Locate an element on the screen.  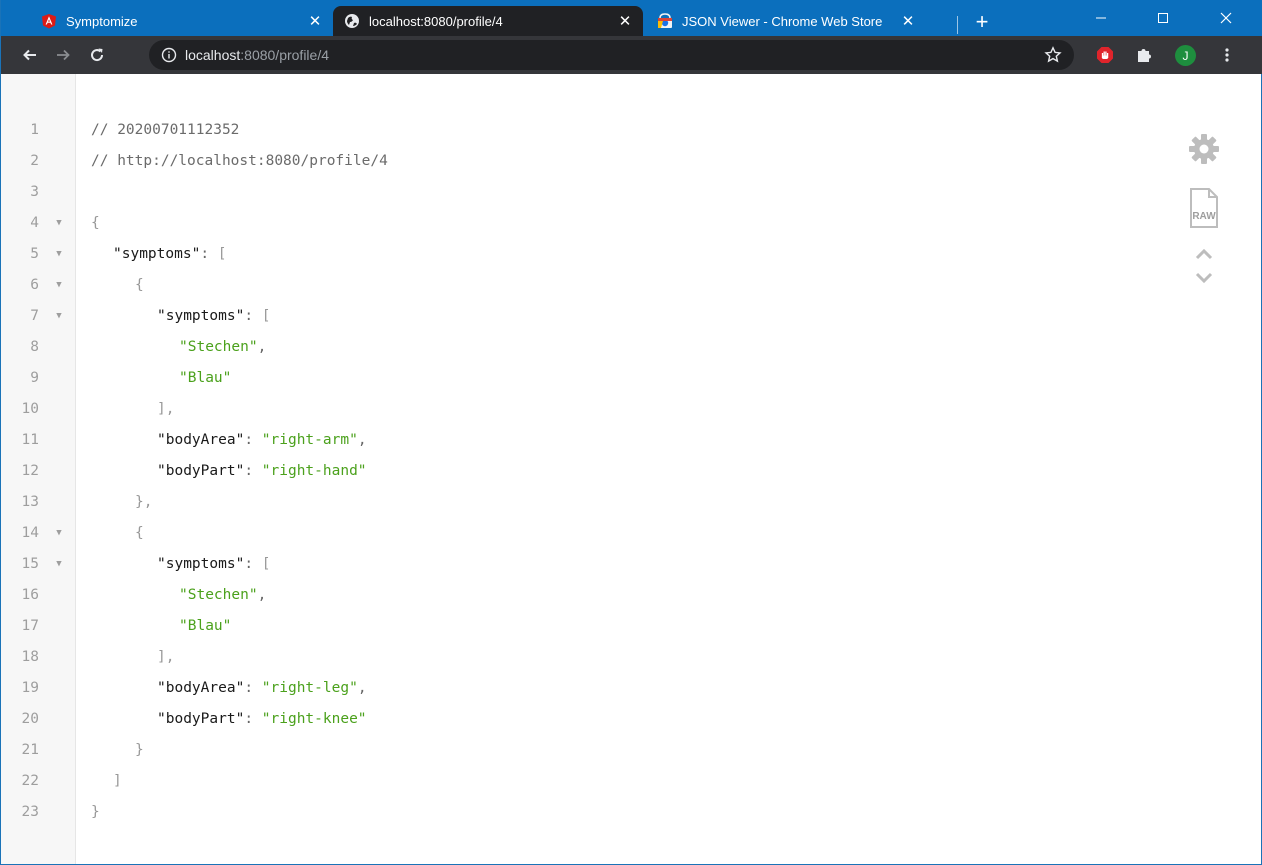
json-string: "right-knee" is located at coordinates (314, 719).